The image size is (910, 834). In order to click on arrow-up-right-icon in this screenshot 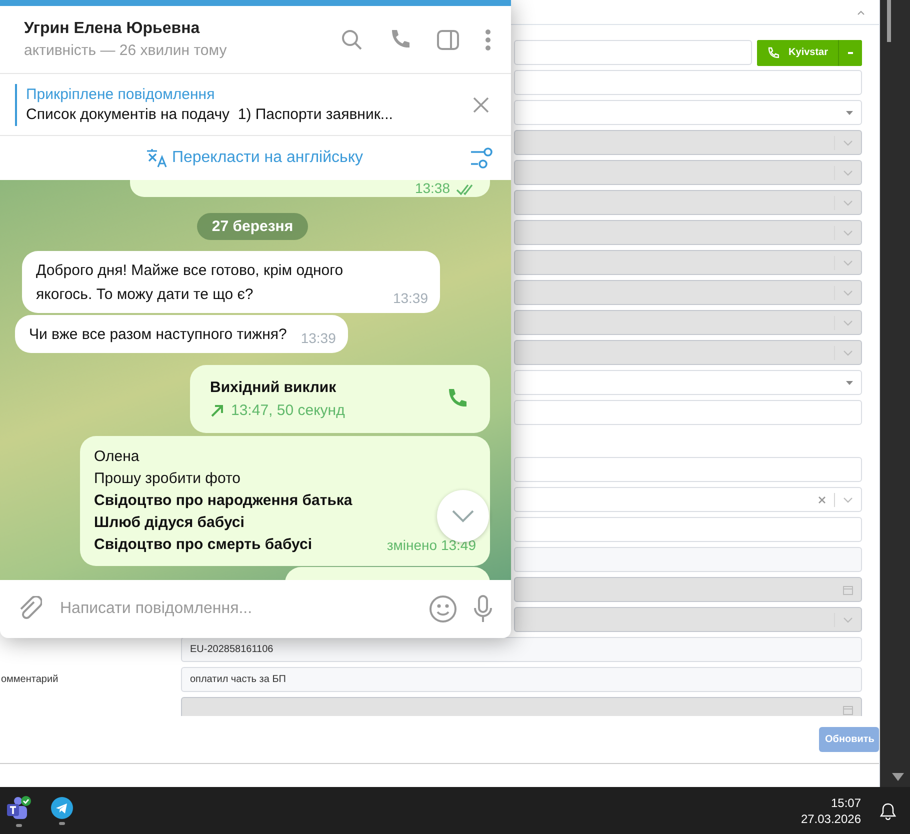, I will do `click(217, 411)`.